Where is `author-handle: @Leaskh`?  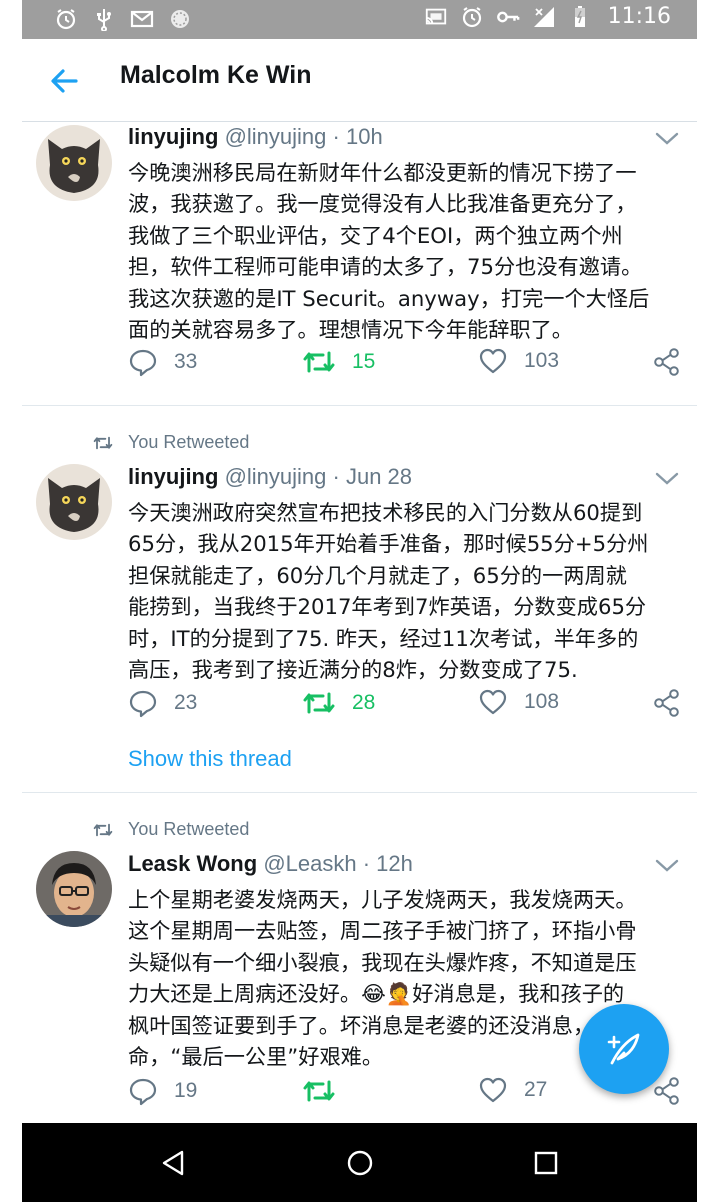 author-handle: @Leaskh is located at coordinates (309, 863).